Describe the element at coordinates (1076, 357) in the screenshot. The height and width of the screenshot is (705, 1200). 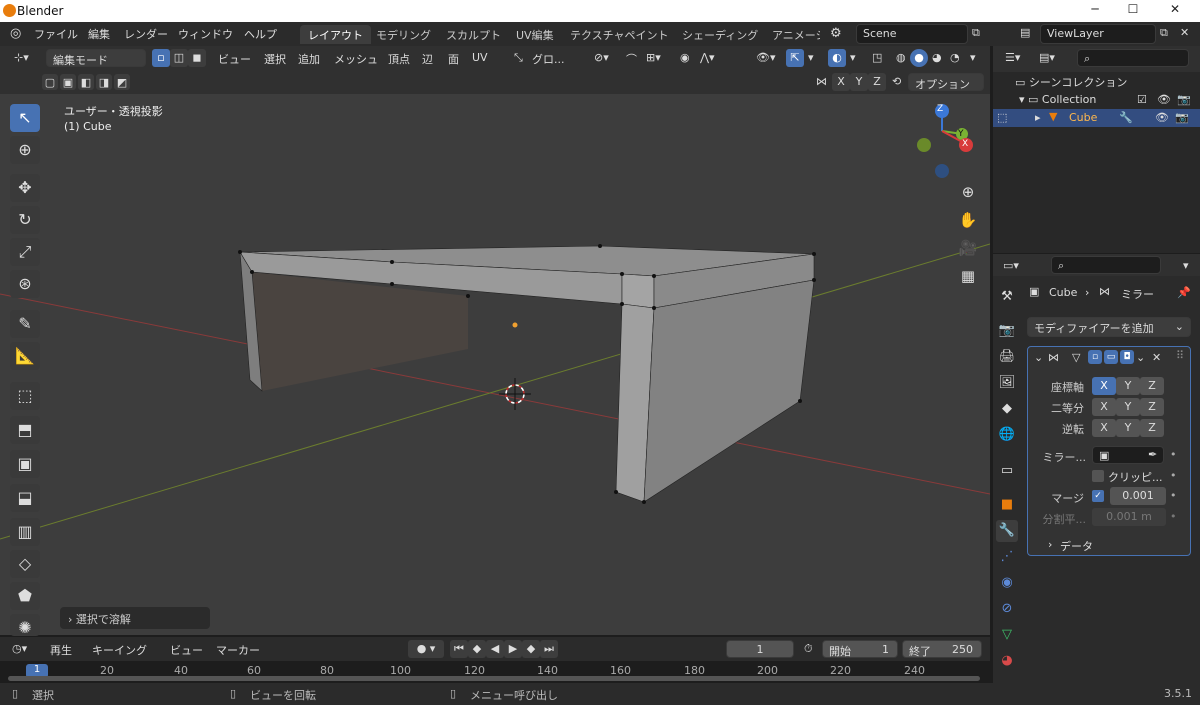
I see `edit-cage-icon: ▽` at that location.